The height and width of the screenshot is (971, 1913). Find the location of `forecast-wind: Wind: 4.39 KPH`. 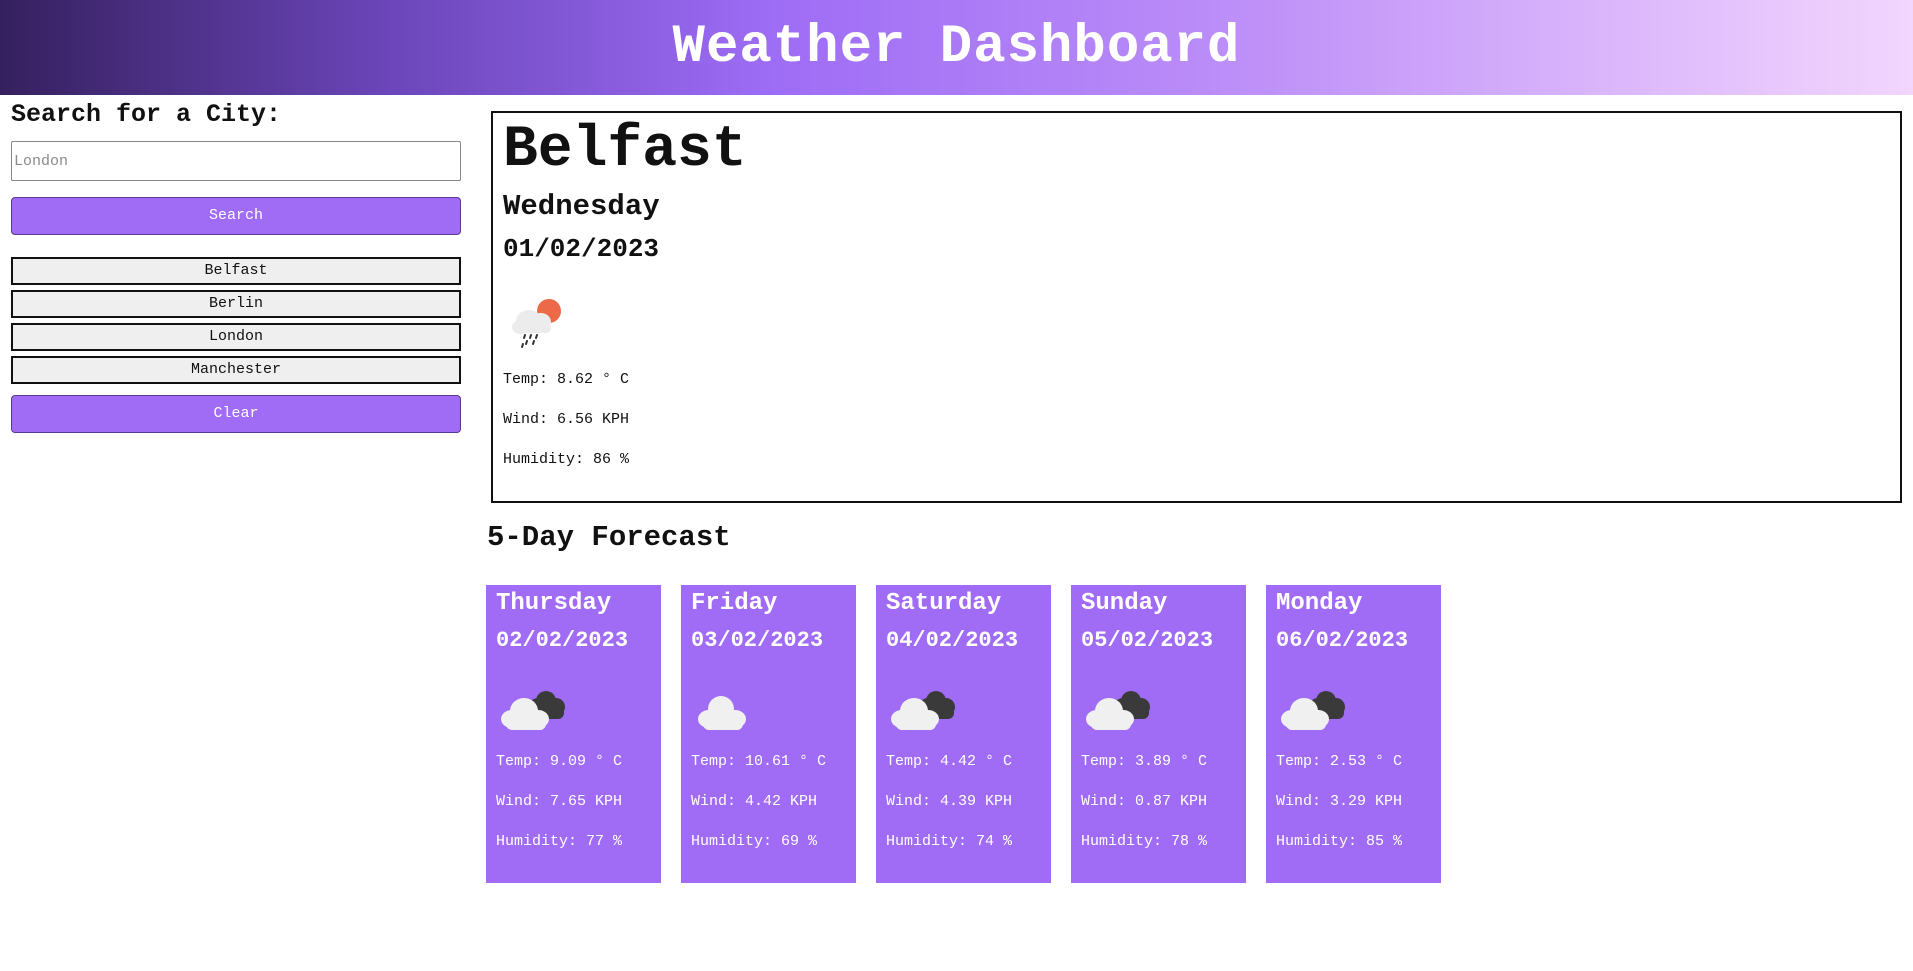

forecast-wind: Wind: 4.39 KPH is located at coordinates (949, 801).